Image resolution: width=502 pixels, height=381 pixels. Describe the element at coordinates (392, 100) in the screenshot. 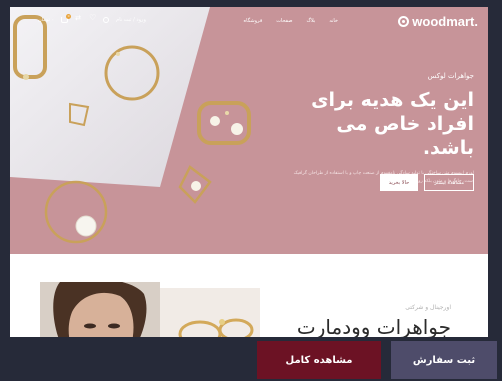

I see `hero-headline-line1: این یک هدیه برای` at that location.